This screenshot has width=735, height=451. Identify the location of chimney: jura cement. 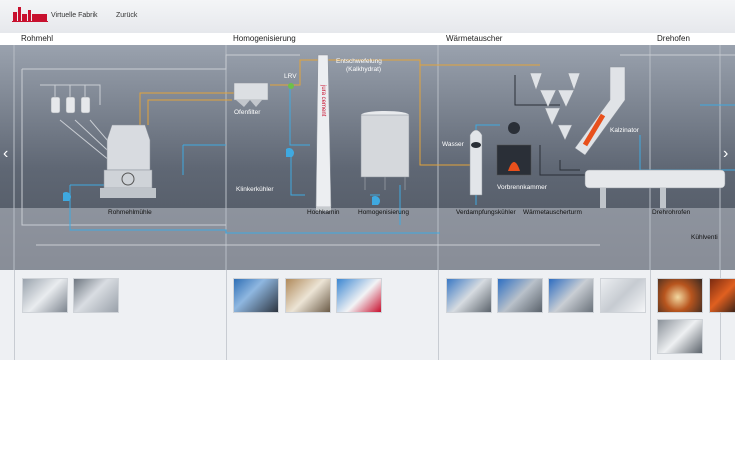
(323, 132).